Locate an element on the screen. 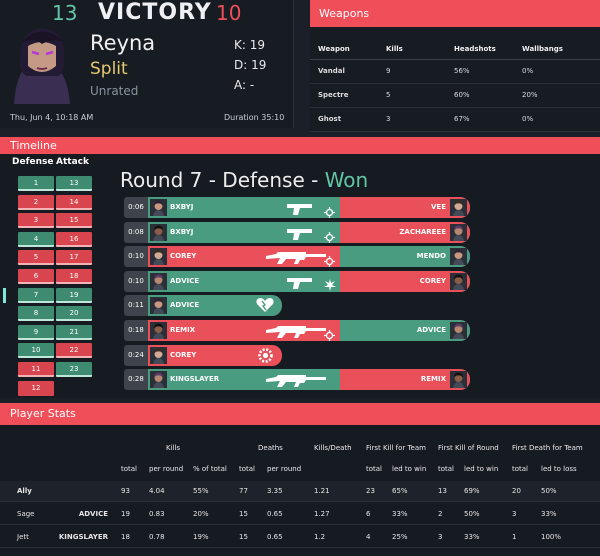 The height and width of the screenshot is (556, 600). weapon-cell: Ghost is located at coordinates (344, 119).